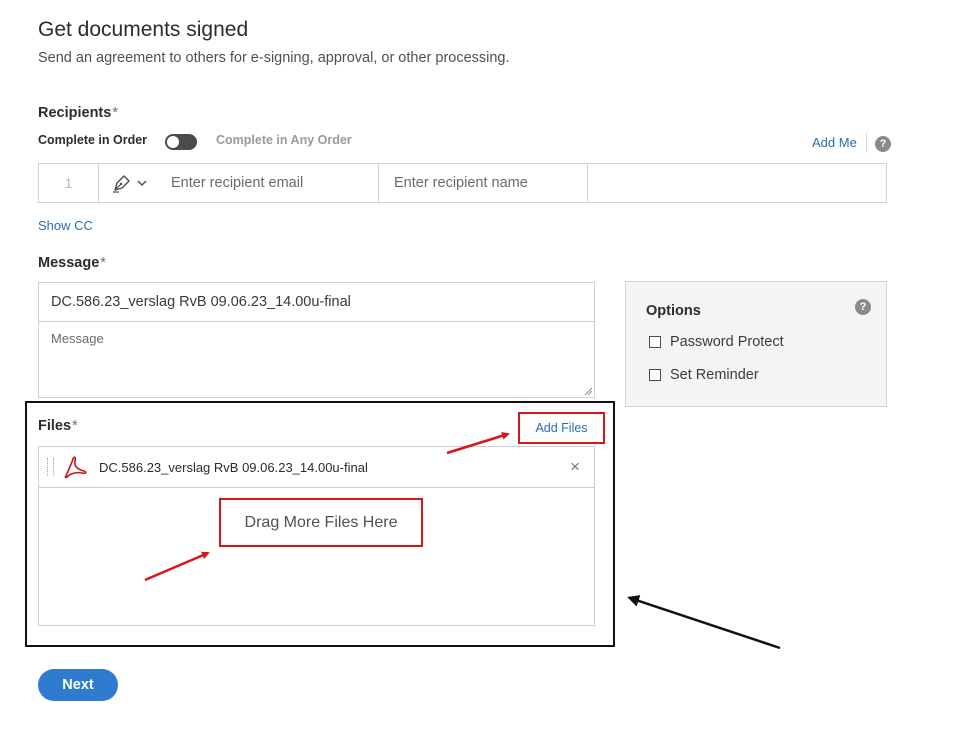 The image size is (975, 733). Describe the element at coordinates (65, 225) in the screenshot. I see `show-cc-link: Show CC` at that location.